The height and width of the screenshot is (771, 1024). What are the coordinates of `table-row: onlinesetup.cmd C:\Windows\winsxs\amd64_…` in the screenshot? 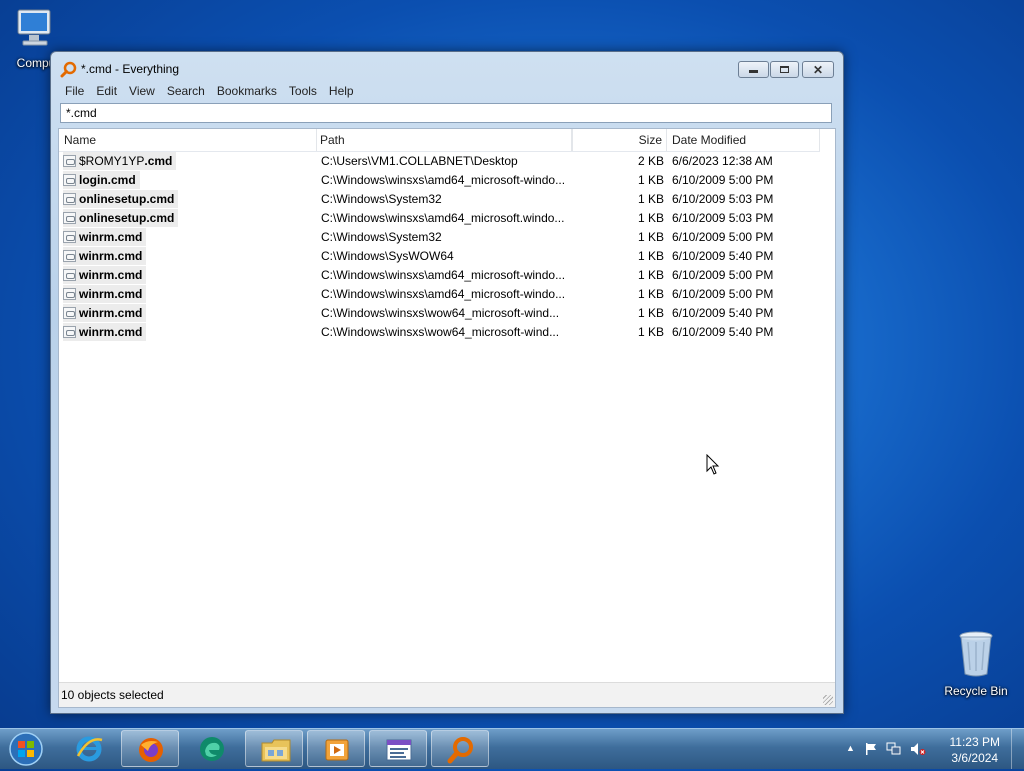 It's located at (439, 218).